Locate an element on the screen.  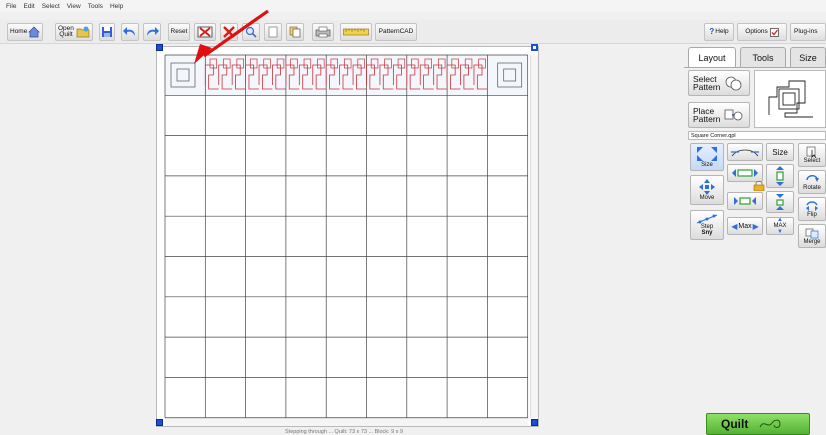
pattern-select-icon is located at coordinates (734, 83).